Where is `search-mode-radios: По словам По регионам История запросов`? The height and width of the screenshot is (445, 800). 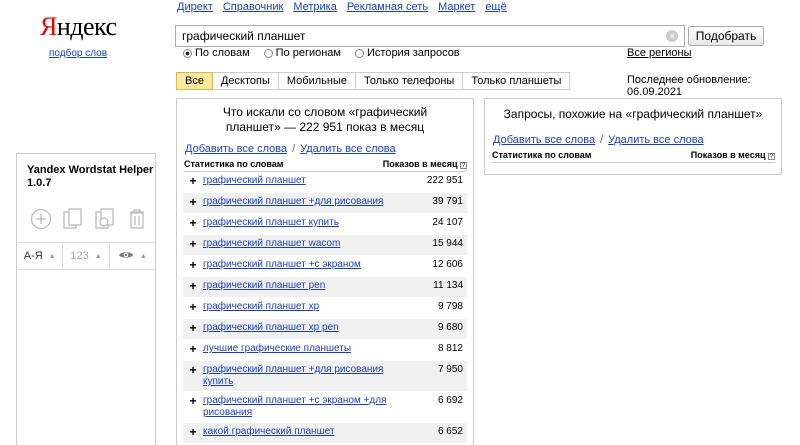
search-mode-radios: По словам По регионам История запросов is located at coordinates (321, 53).